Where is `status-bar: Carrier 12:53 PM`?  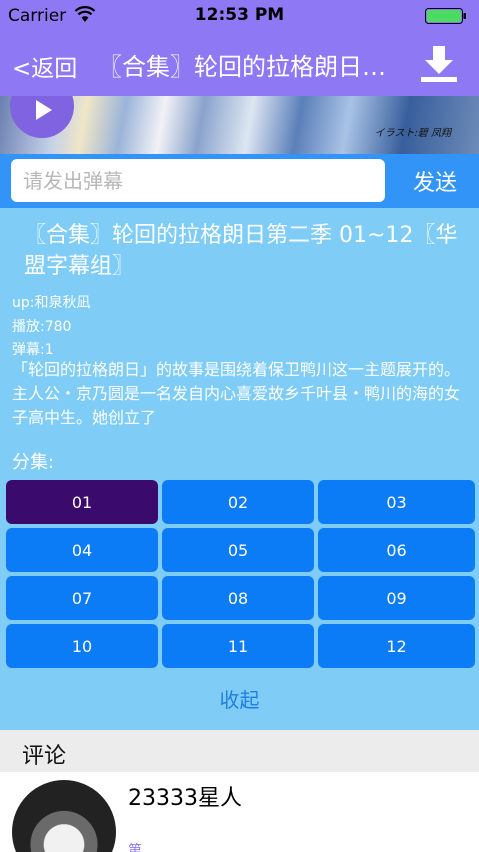
status-bar: Carrier 12:53 PM is located at coordinates (239, 16).